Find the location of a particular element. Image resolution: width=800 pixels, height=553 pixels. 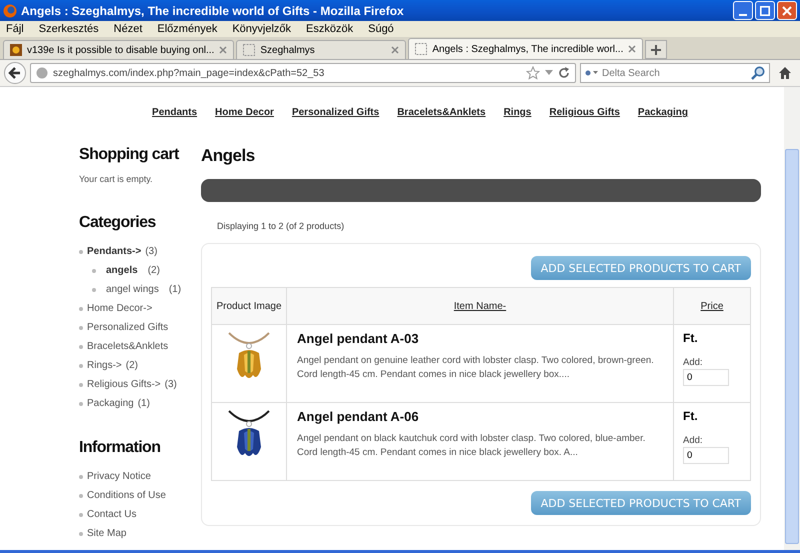

category-link: angel wings is located at coordinates (132, 289).